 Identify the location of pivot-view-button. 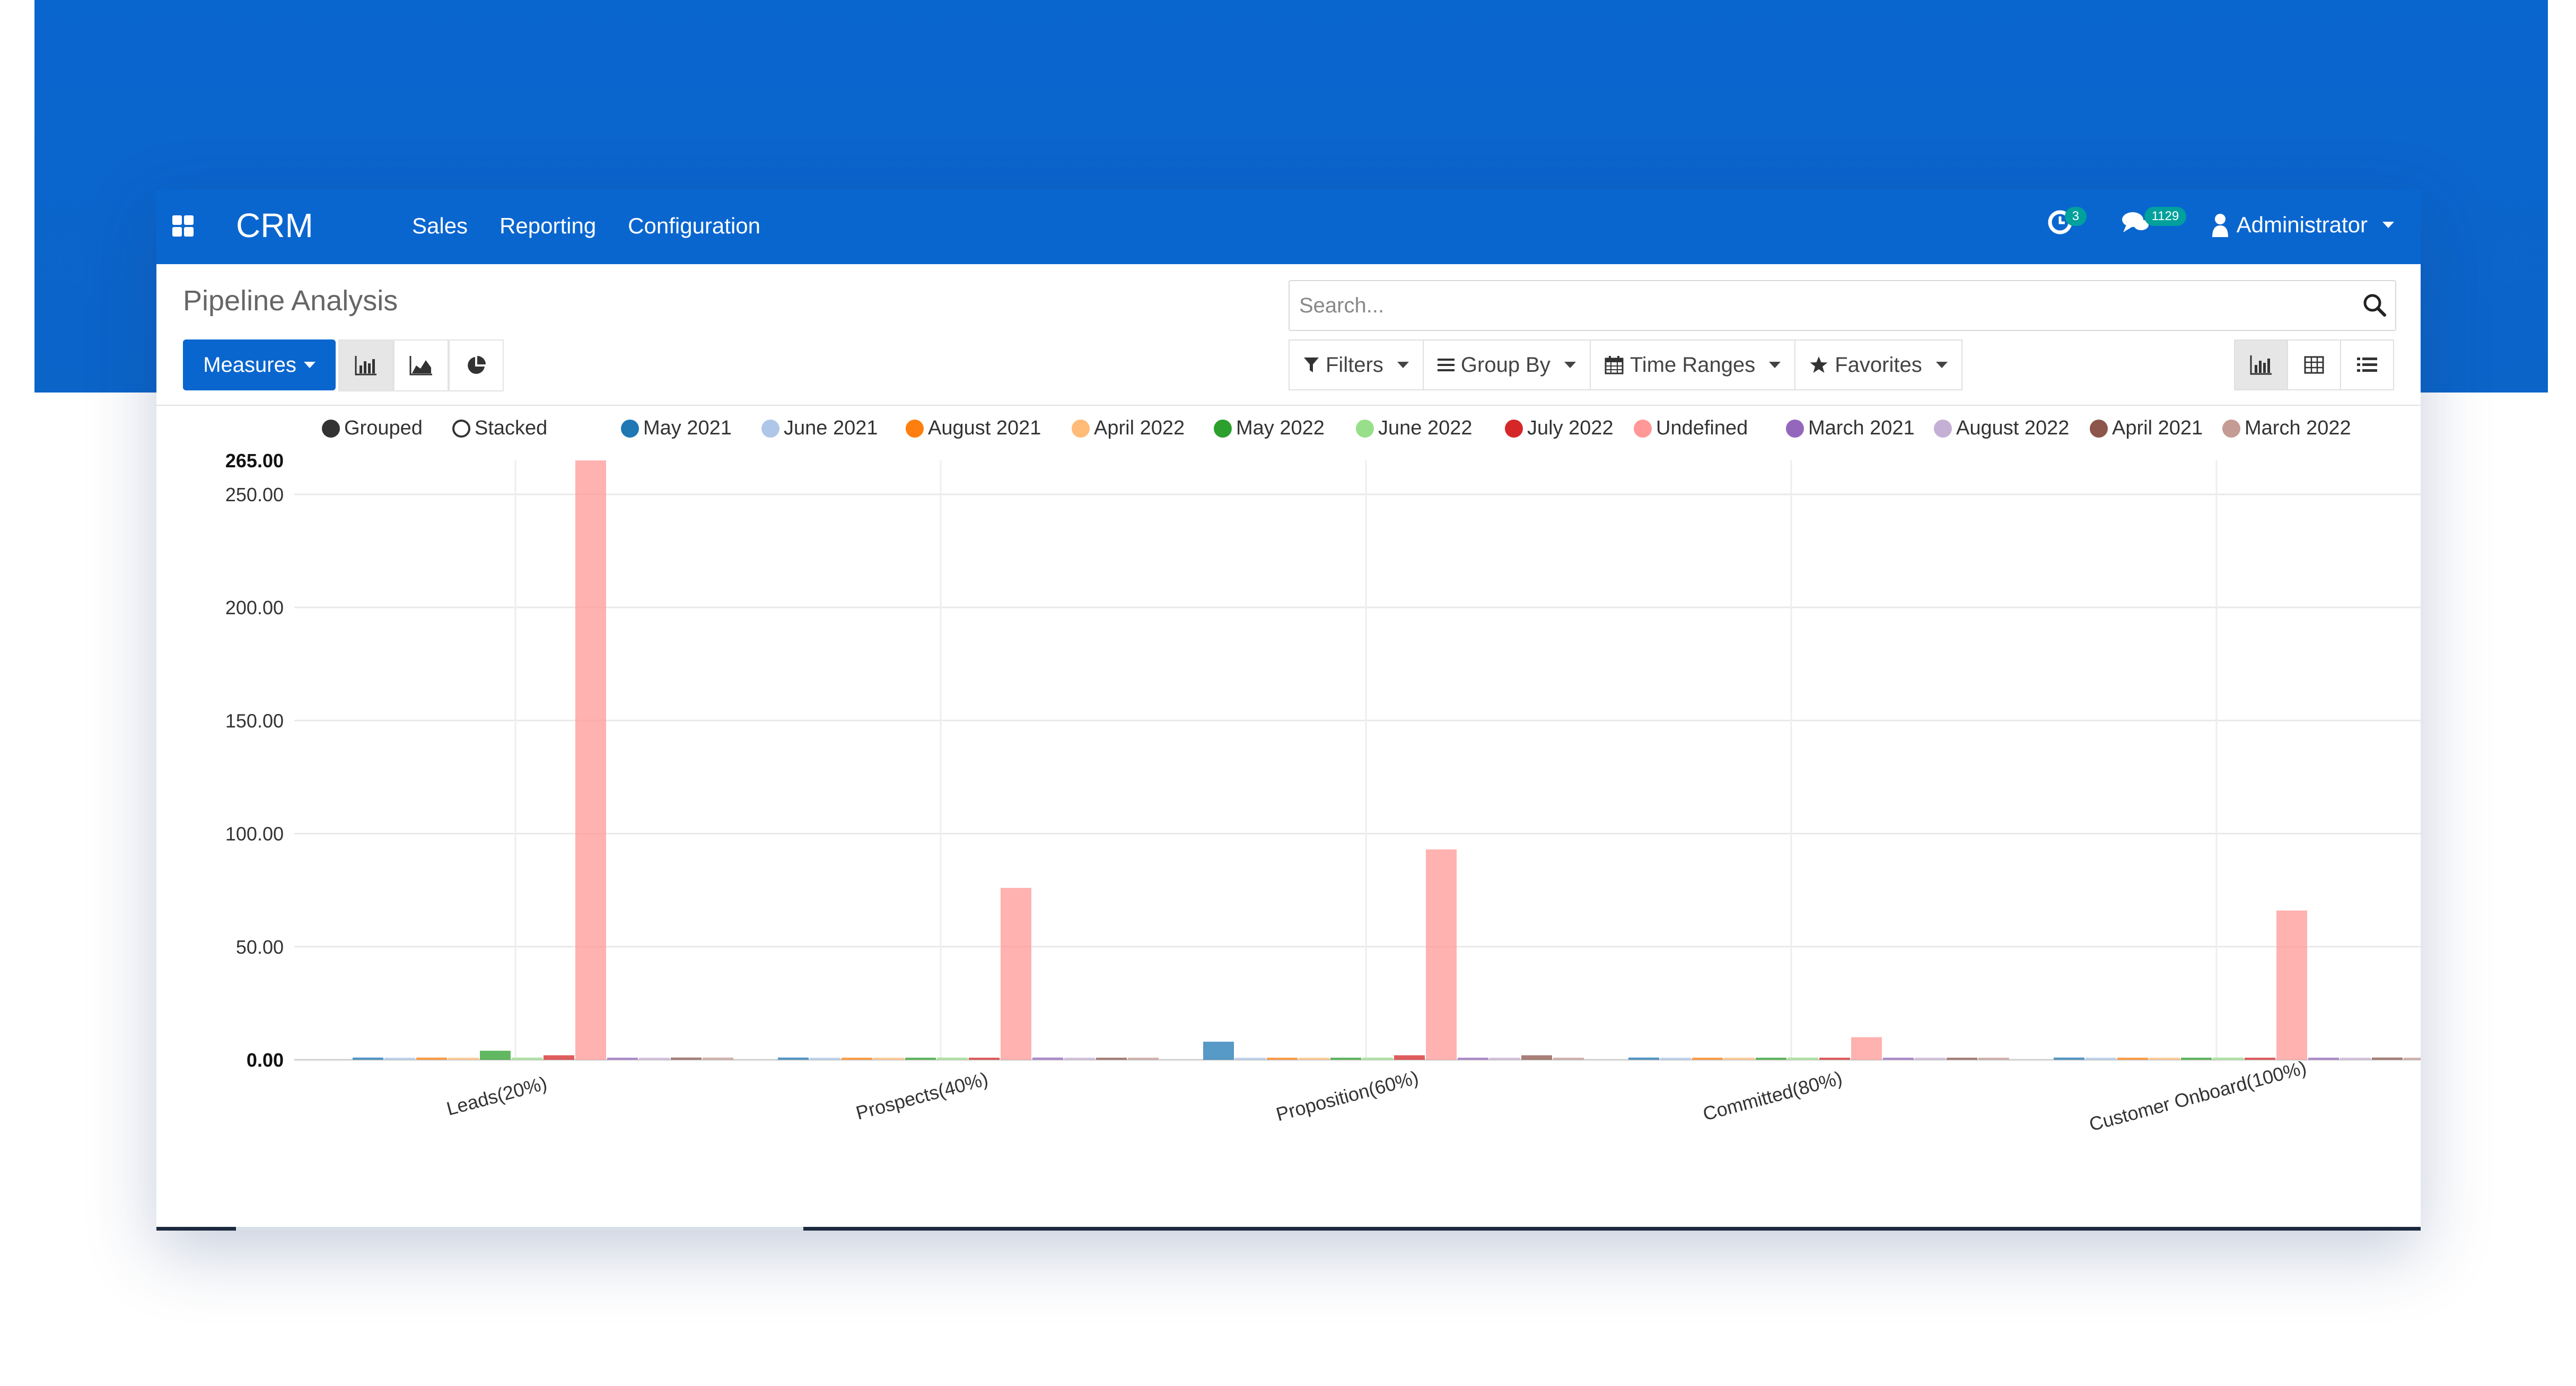
(2314, 364).